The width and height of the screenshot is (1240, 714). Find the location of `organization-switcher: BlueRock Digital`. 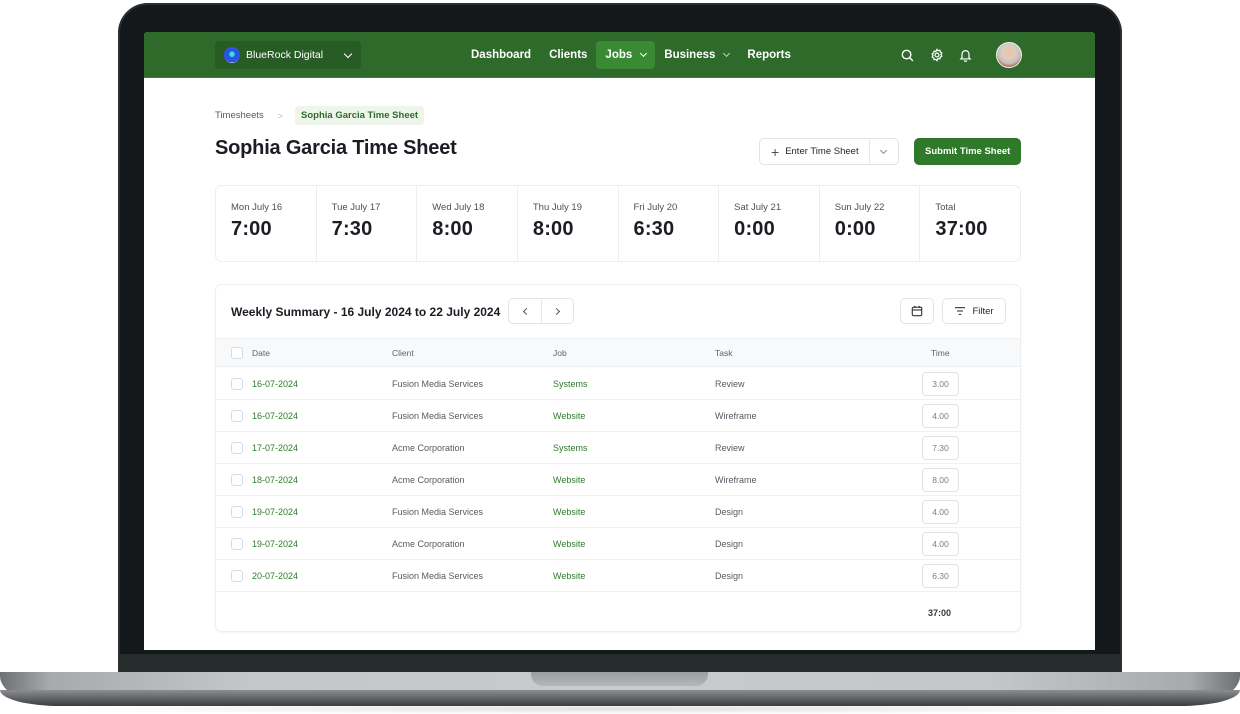

organization-switcher: BlueRock Digital is located at coordinates (288, 55).